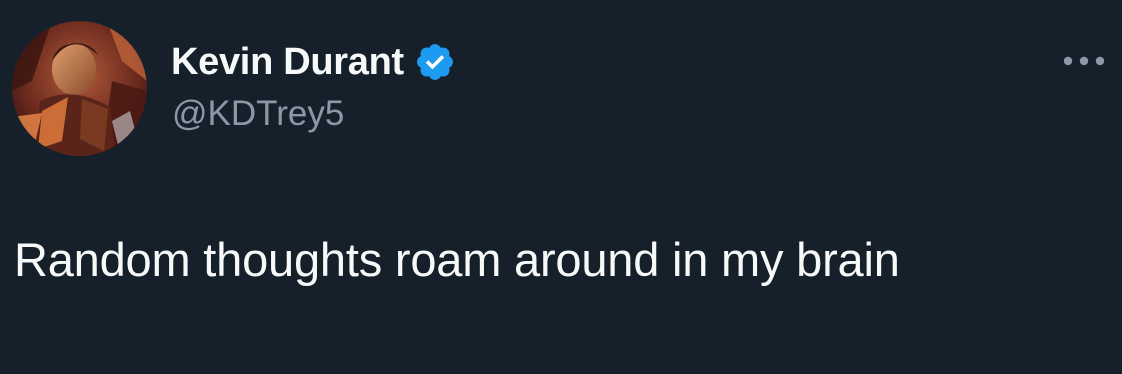 Image resolution: width=1122 pixels, height=374 pixels. Describe the element at coordinates (435, 62) in the screenshot. I see `verified-badge-icon` at that location.